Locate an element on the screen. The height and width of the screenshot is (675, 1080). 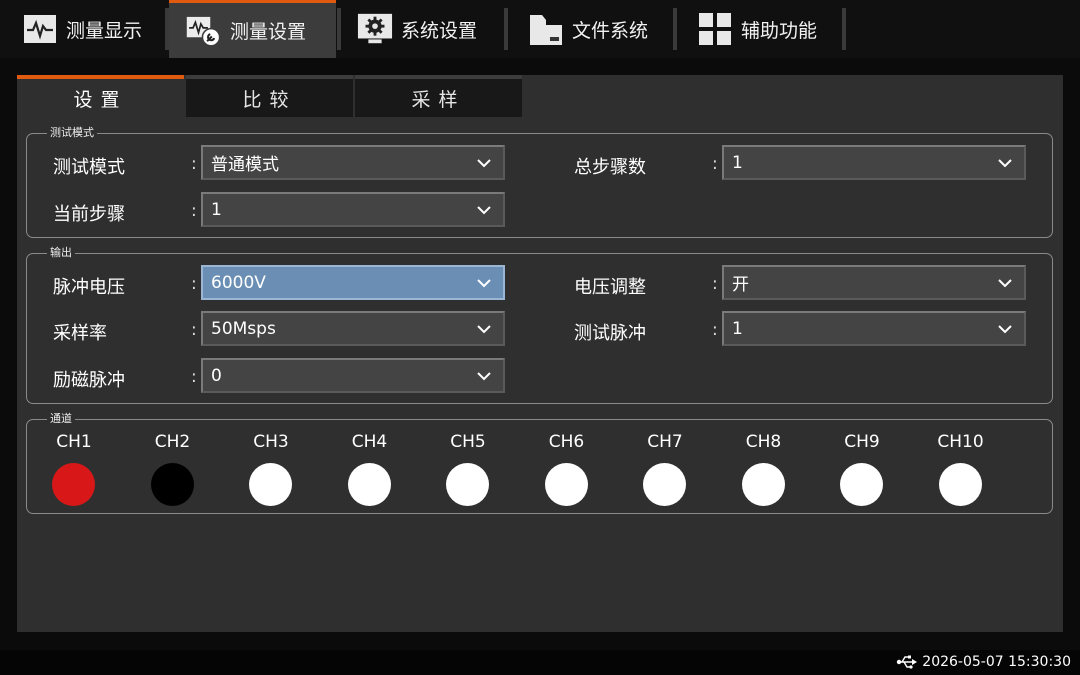
tab-system-settings: 系统设置 is located at coordinates (429, 29).